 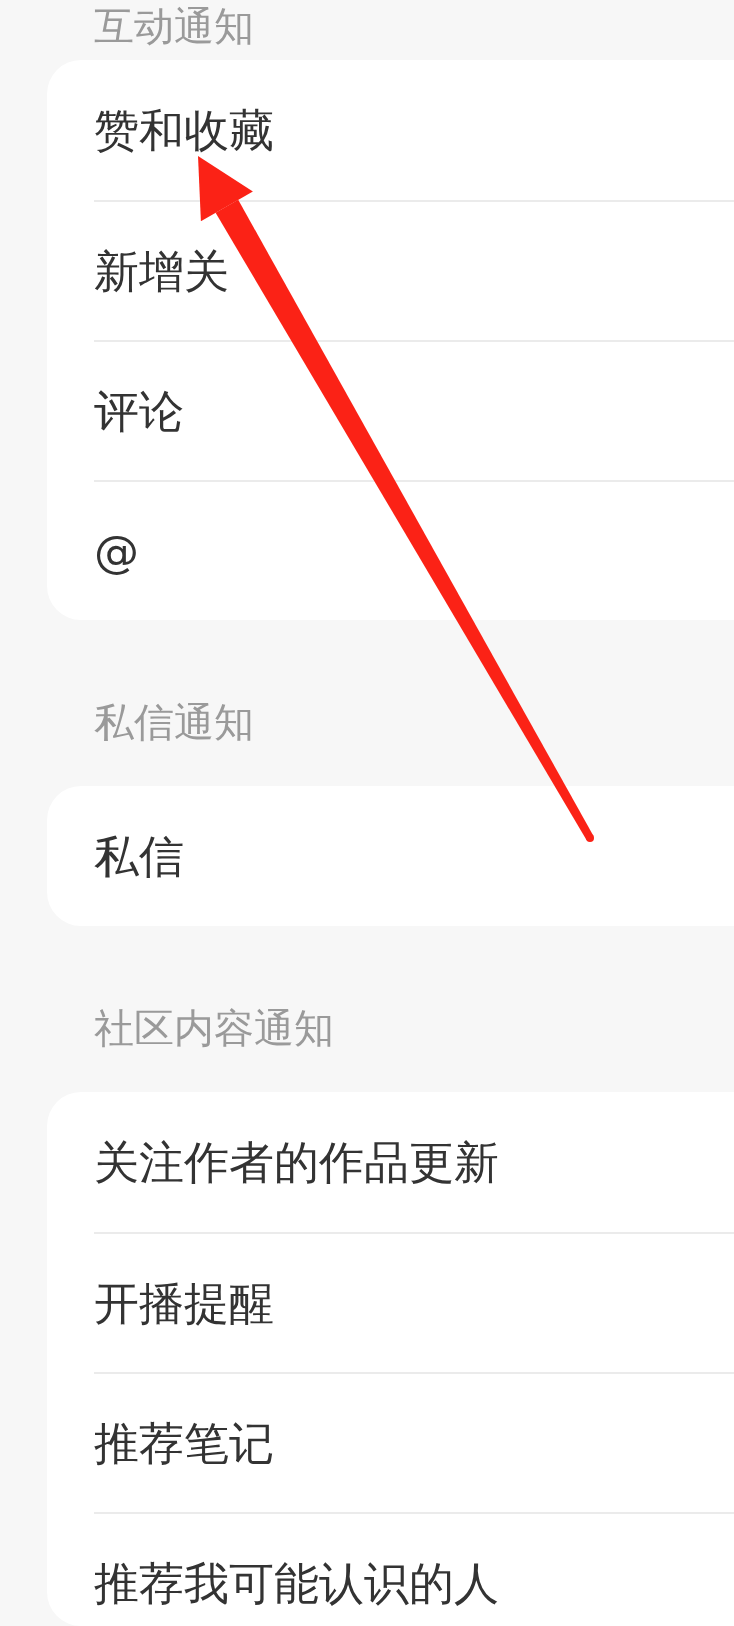 What do you see at coordinates (184, 130) in the screenshot?
I see `settings-item: 赞和收藏` at bounding box center [184, 130].